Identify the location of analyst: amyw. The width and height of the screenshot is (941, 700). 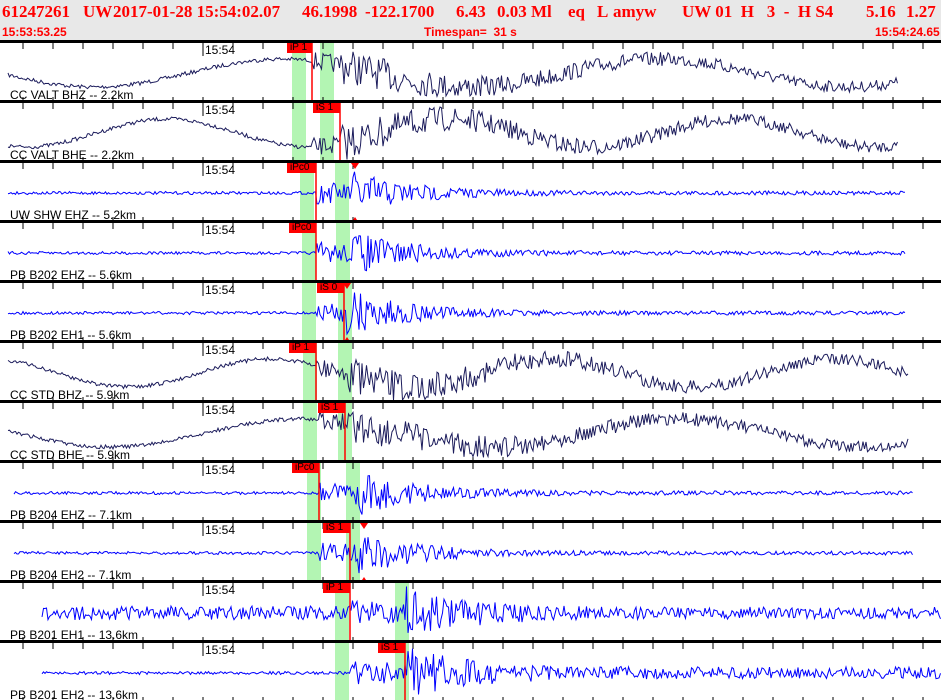
(635, 11).